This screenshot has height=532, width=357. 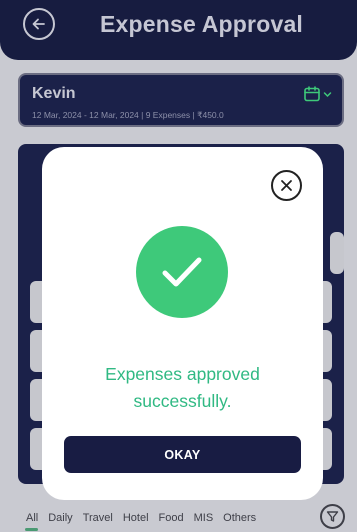 What do you see at coordinates (182, 401) in the screenshot?
I see `success-message-line2: successfully.` at bounding box center [182, 401].